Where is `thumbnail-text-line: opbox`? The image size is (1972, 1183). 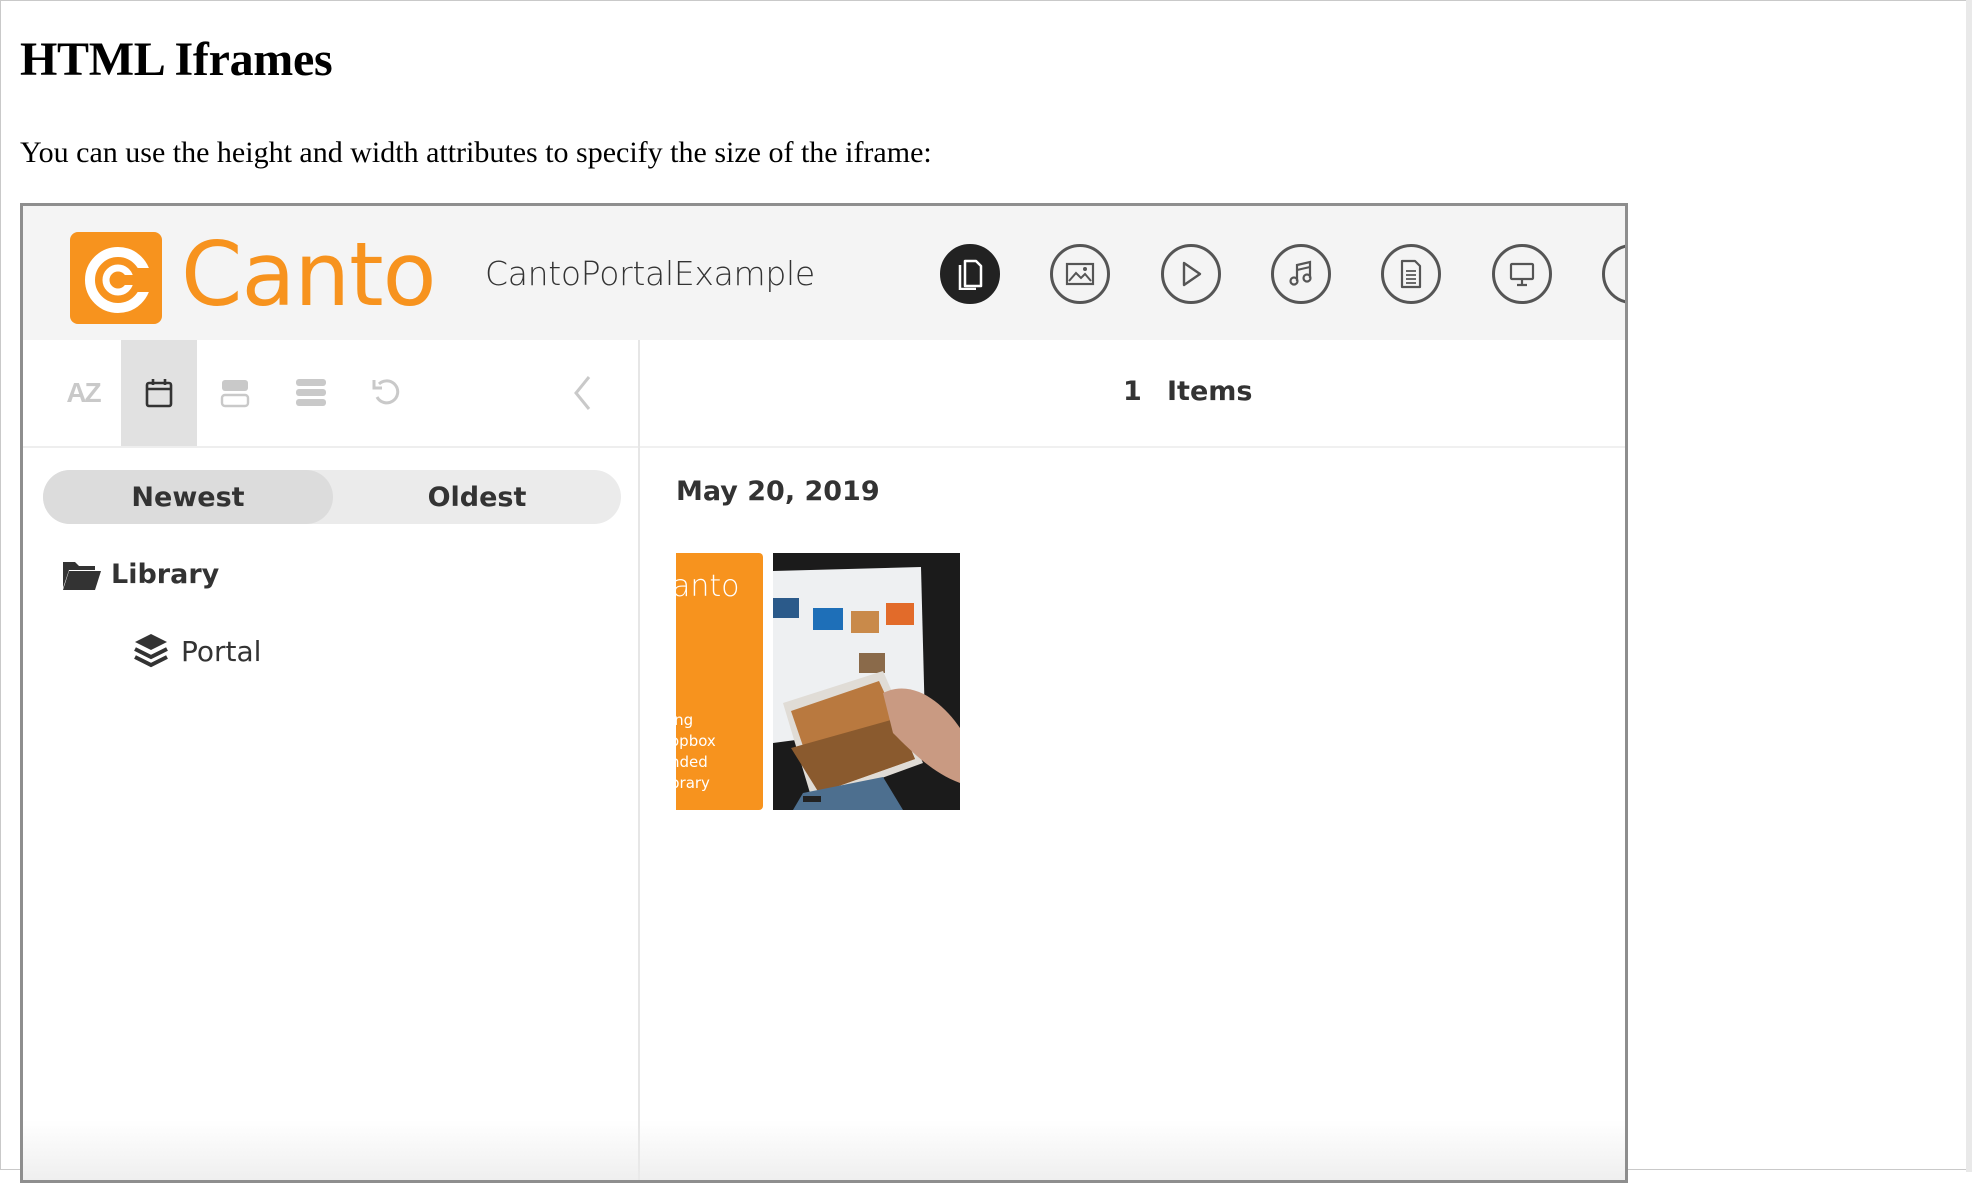
thumbnail-text-line: opbox is located at coordinates (696, 741).